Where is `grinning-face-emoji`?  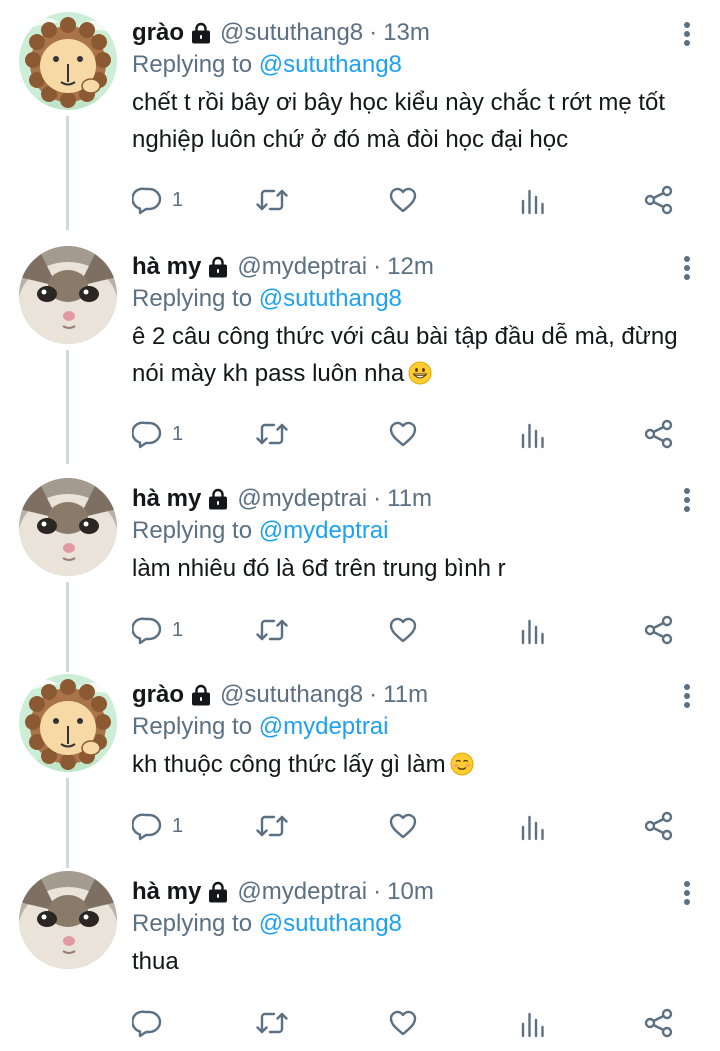 grinning-face-emoji is located at coordinates (420, 373).